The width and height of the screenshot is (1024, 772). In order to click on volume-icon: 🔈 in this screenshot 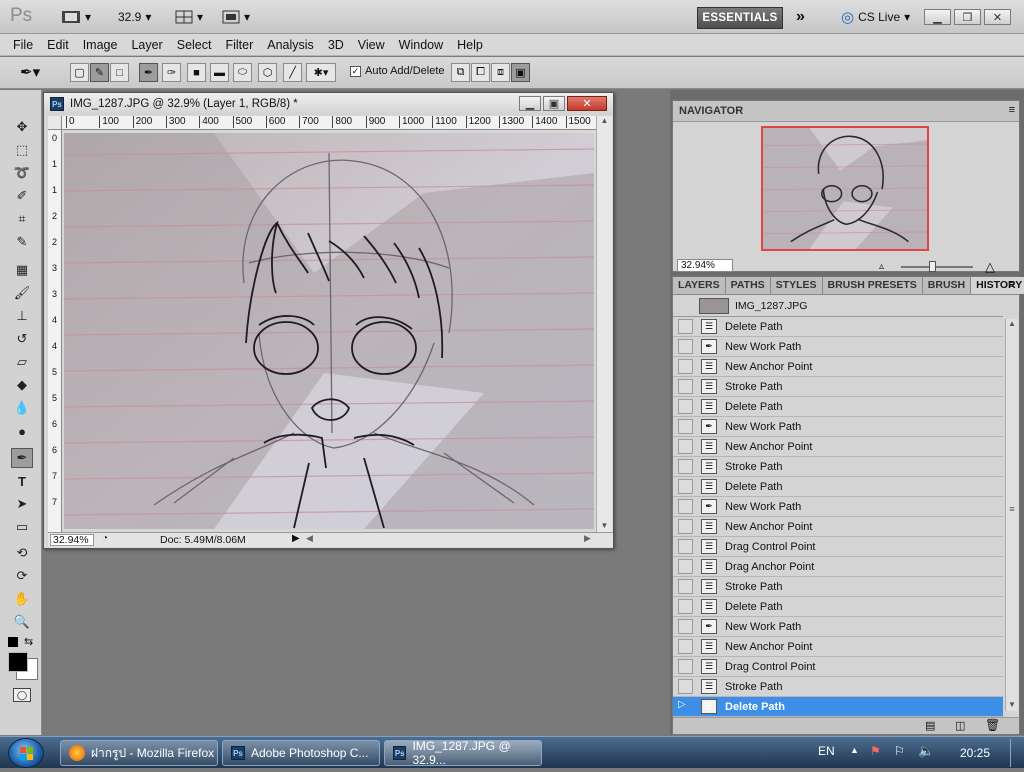, I will do `click(926, 751)`.